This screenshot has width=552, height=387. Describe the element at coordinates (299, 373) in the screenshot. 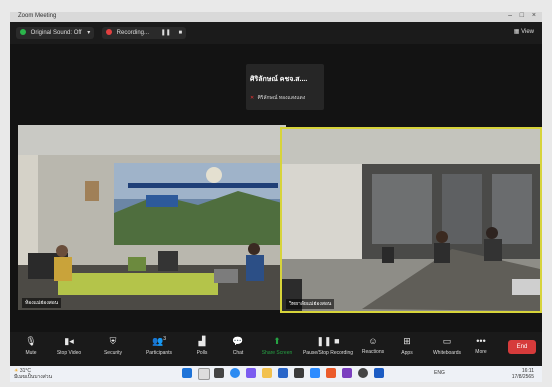

I see `app-icon` at that location.